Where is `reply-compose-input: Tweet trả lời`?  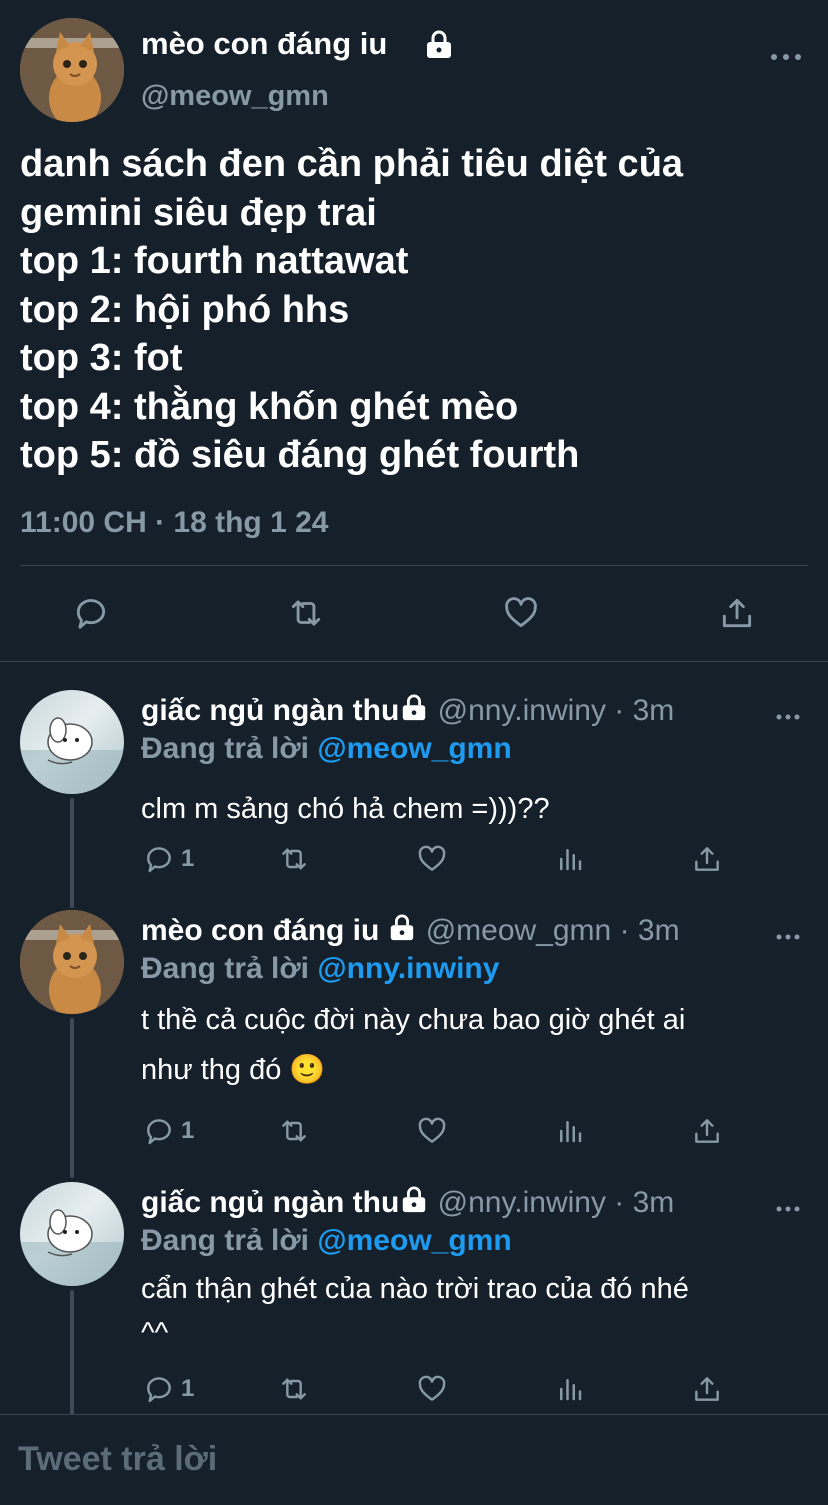 reply-compose-input: Tweet trả lời is located at coordinates (117, 1459).